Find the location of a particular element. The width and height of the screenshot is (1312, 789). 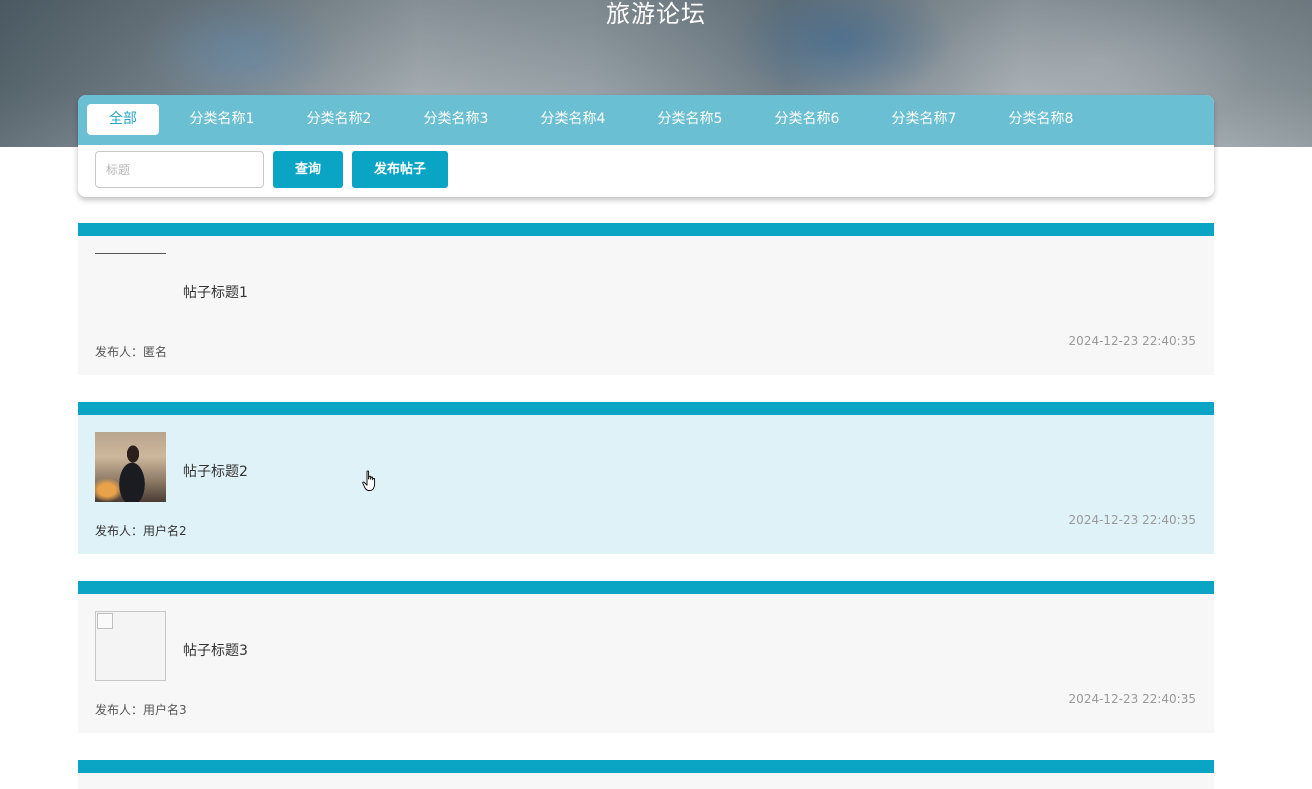

post-body is located at coordinates (646, 781).